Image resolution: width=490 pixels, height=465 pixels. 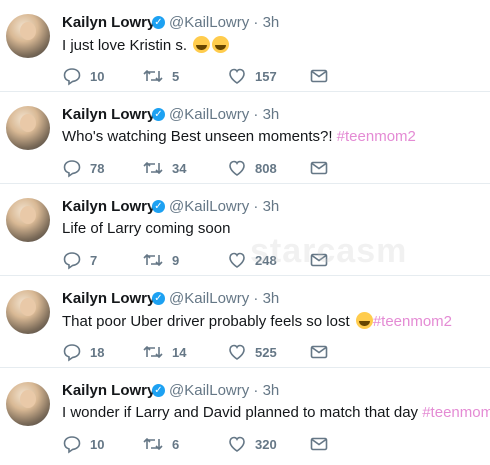 What do you see at coordinates (266, 444) in the screenshot?
I see `like-count: 320` at bounding box center [266, 444].